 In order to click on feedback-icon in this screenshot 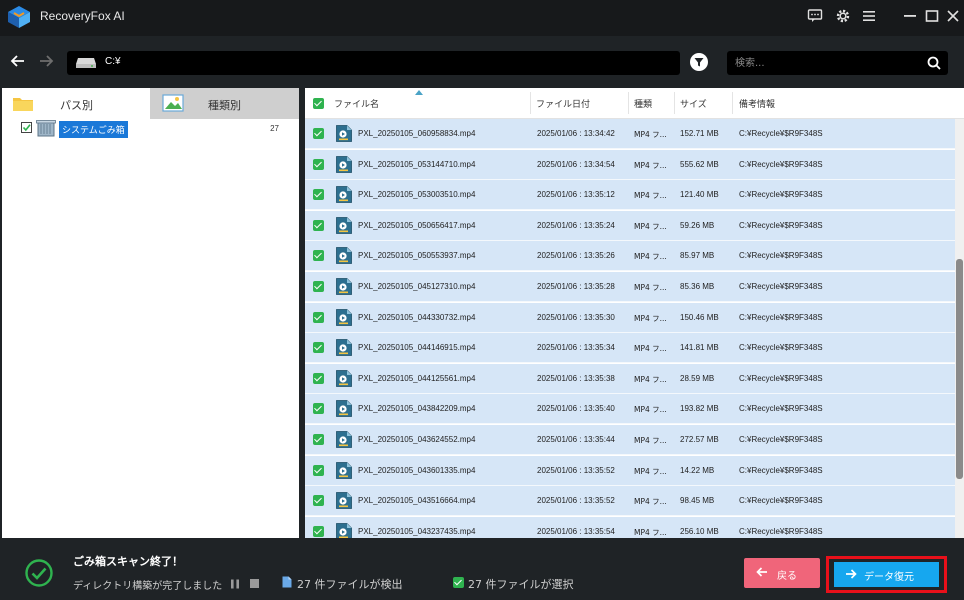, I will do `click(815, 16)`.